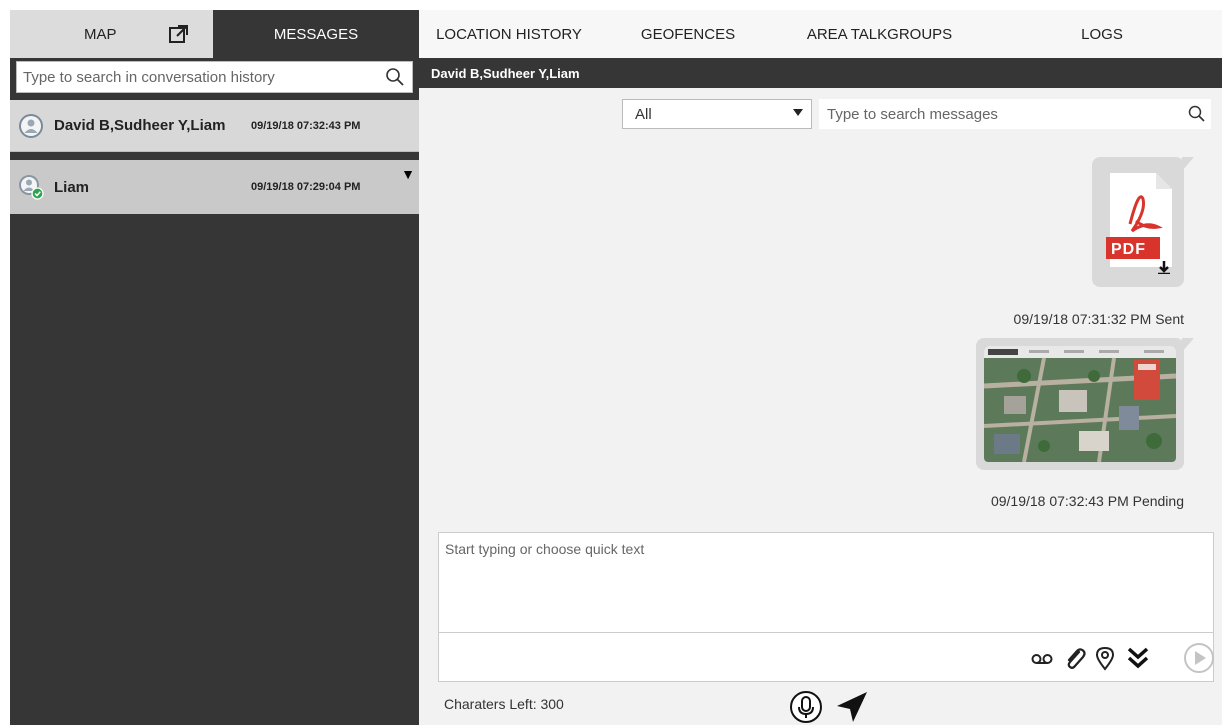  I want to click on tab-messages-label: MESSAGES, so click(316, 34).